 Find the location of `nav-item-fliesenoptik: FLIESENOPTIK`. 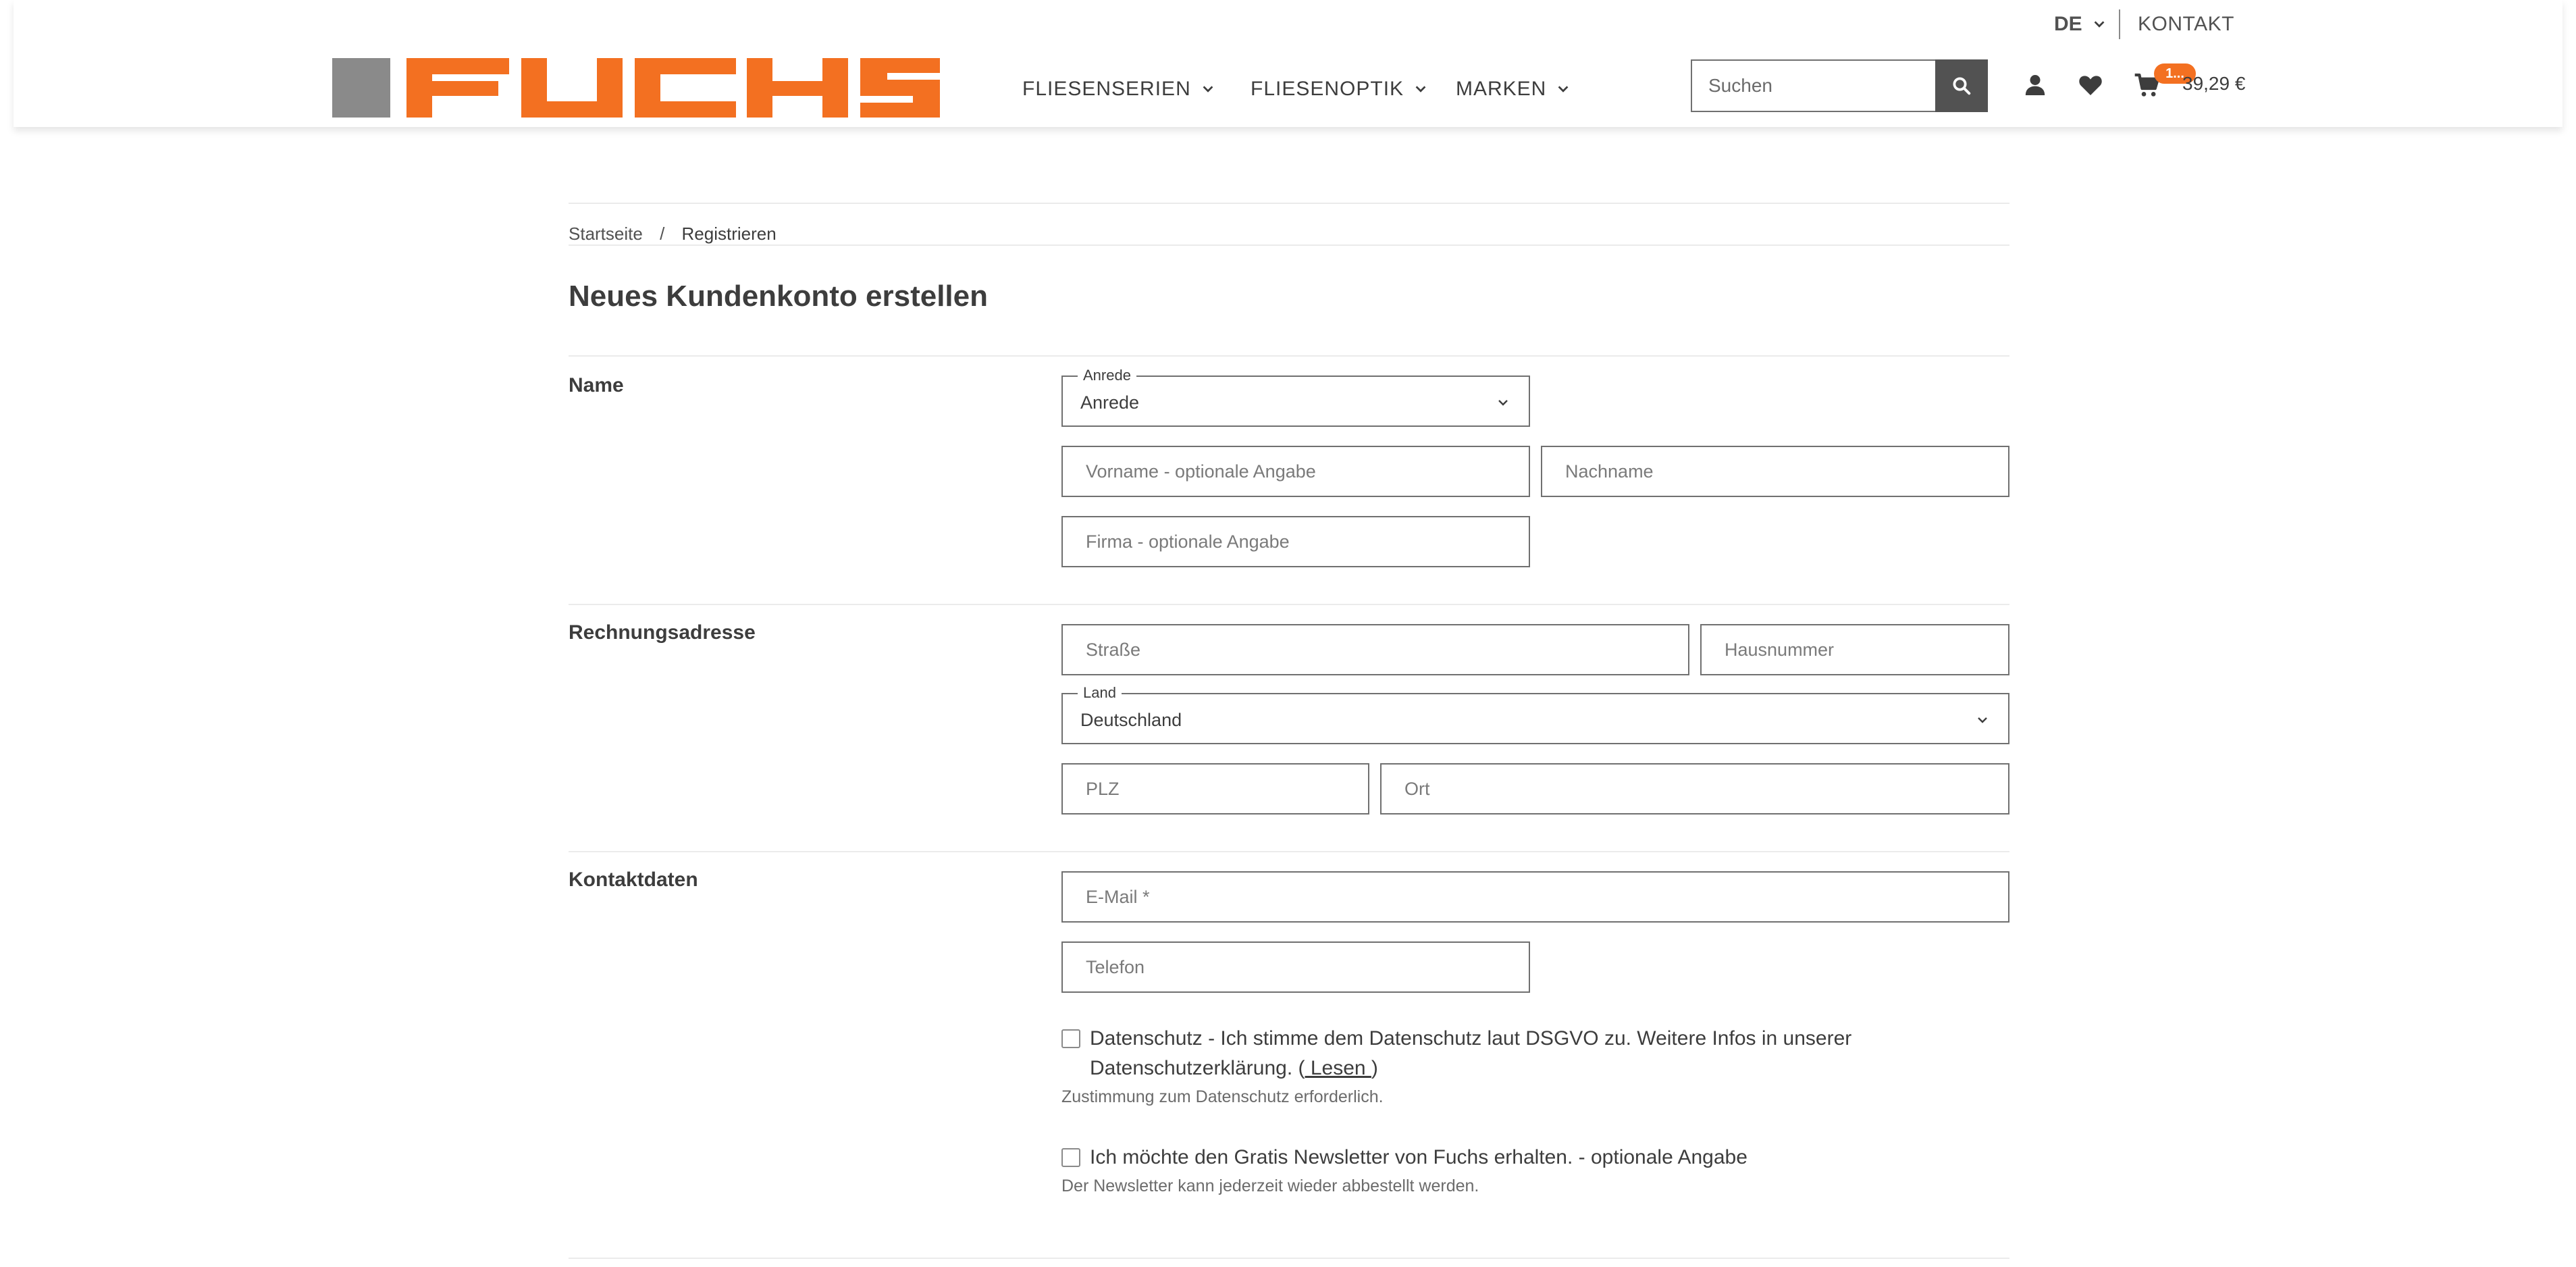

nav-item-fliesenoptik: FLIESENOPTIK is located at coordinates (1339, 89).